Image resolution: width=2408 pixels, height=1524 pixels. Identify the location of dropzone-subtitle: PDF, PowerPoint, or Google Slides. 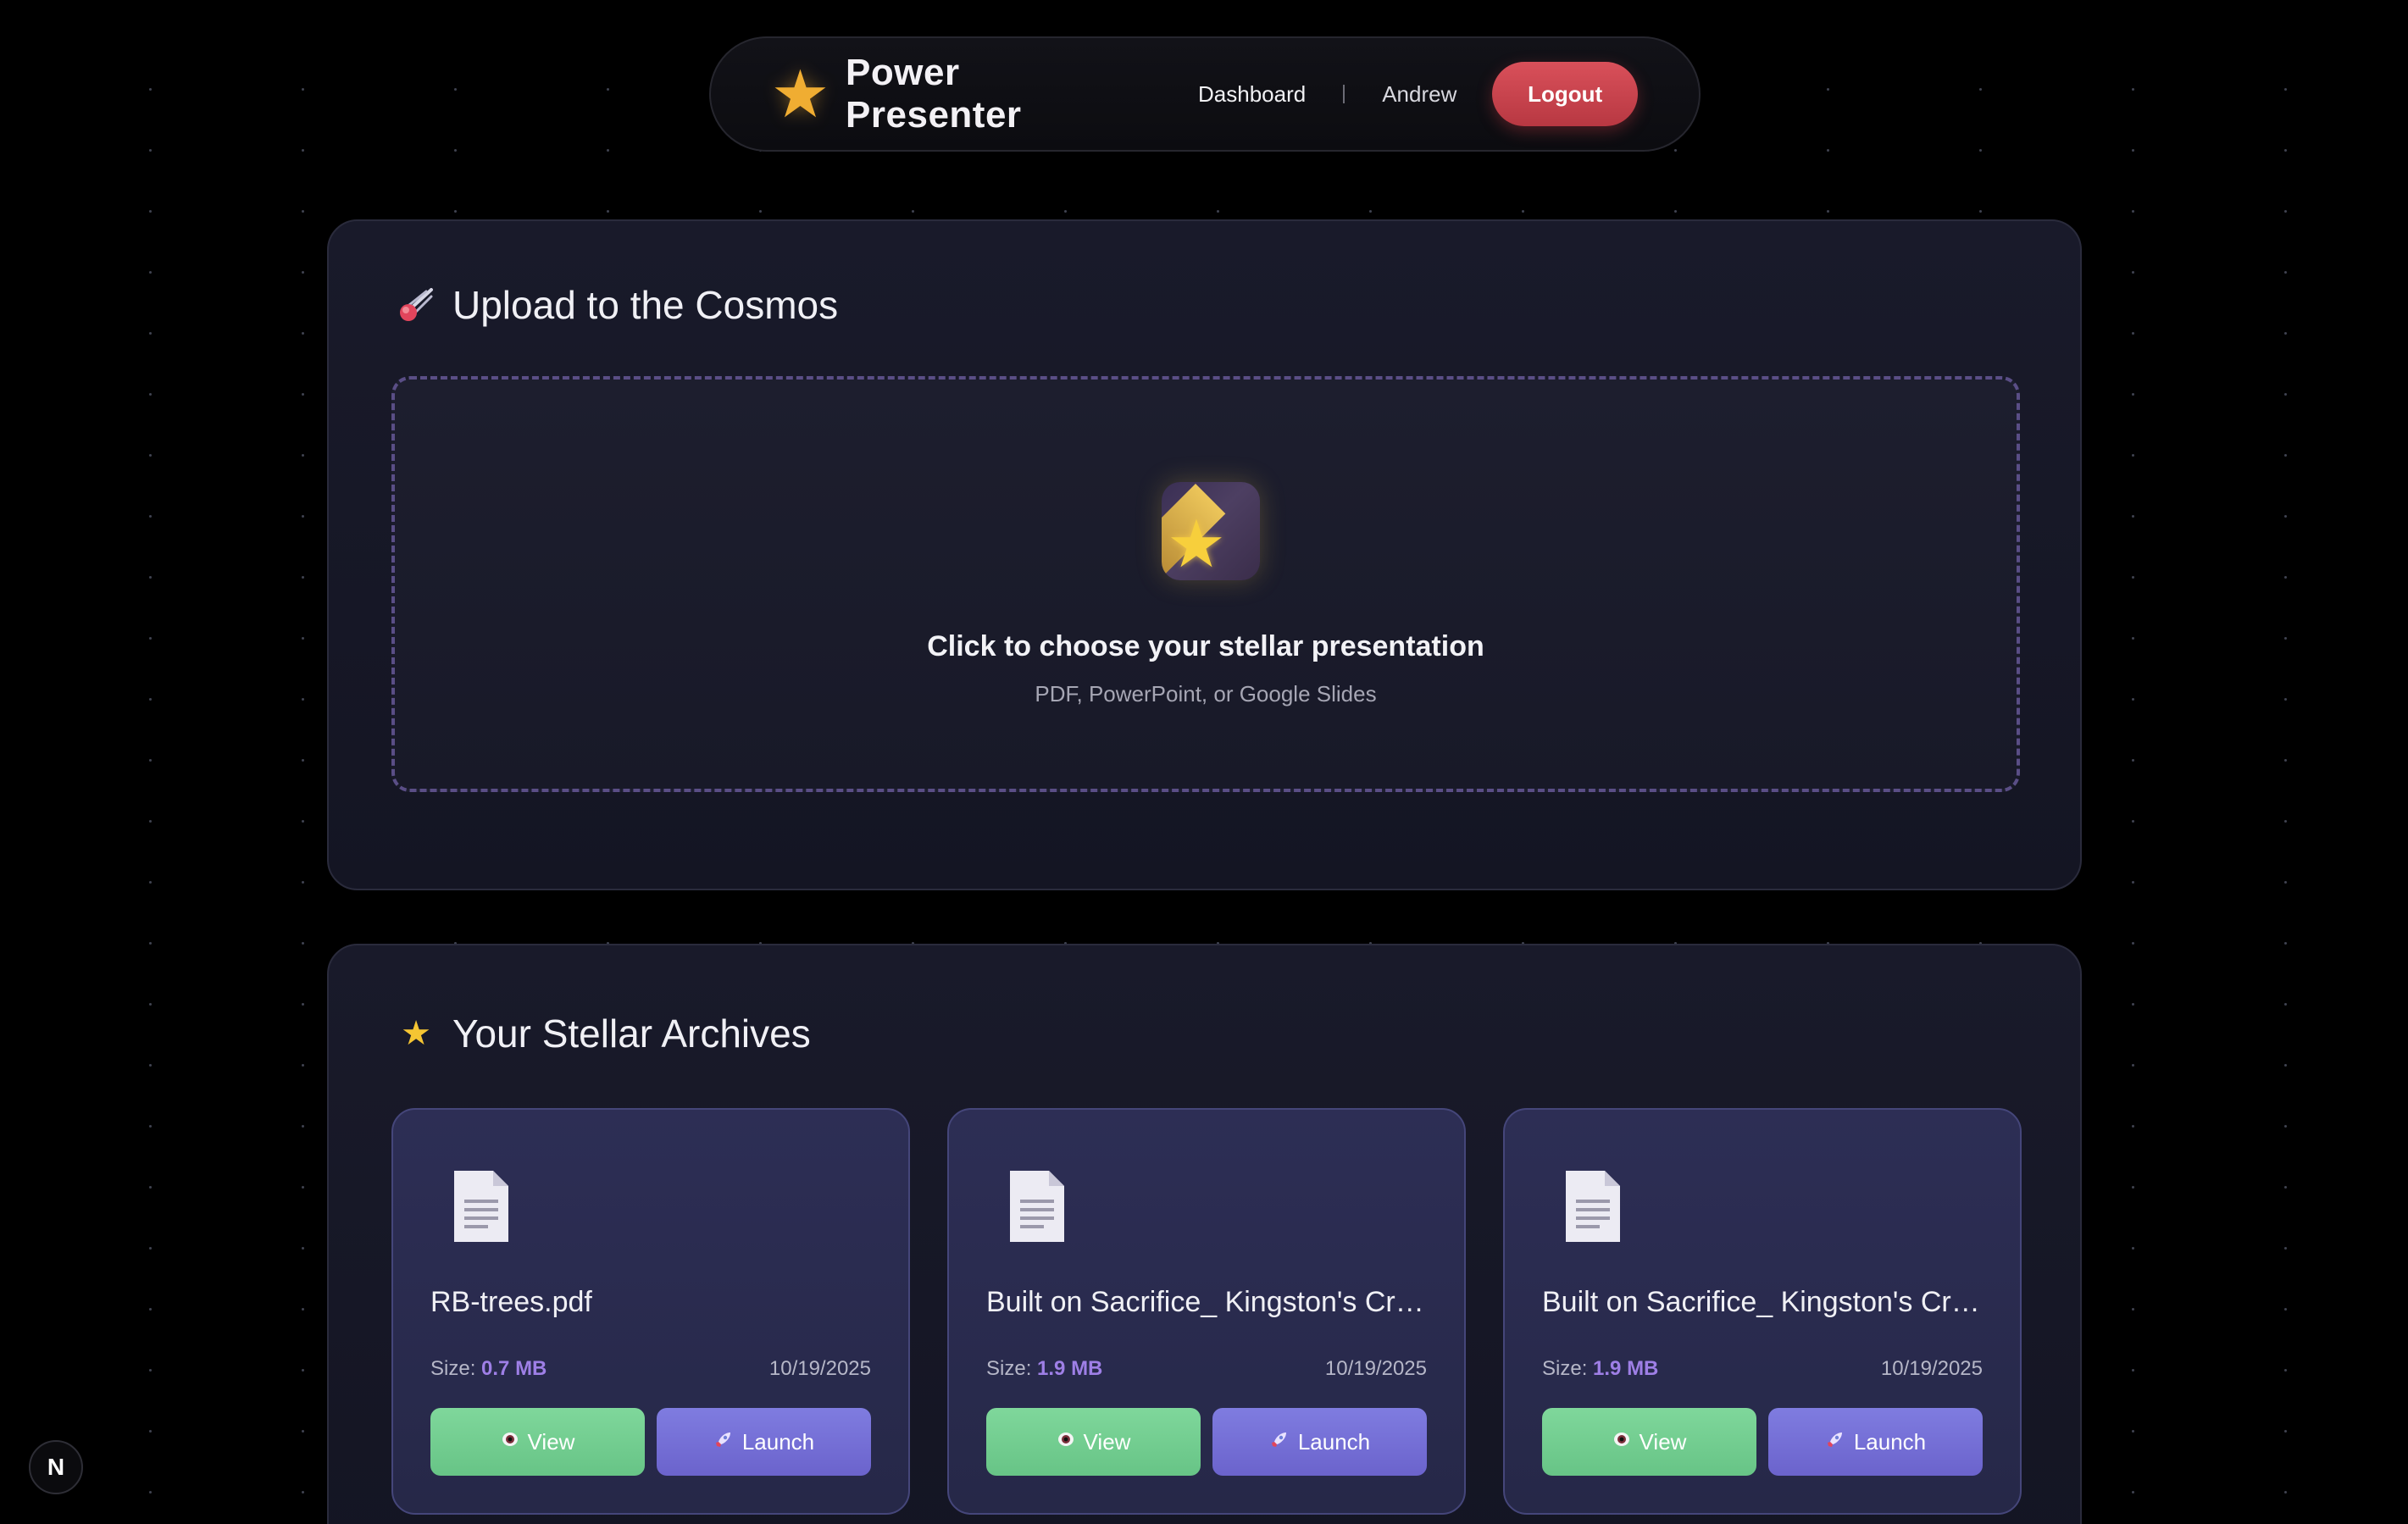
(1206, 694).